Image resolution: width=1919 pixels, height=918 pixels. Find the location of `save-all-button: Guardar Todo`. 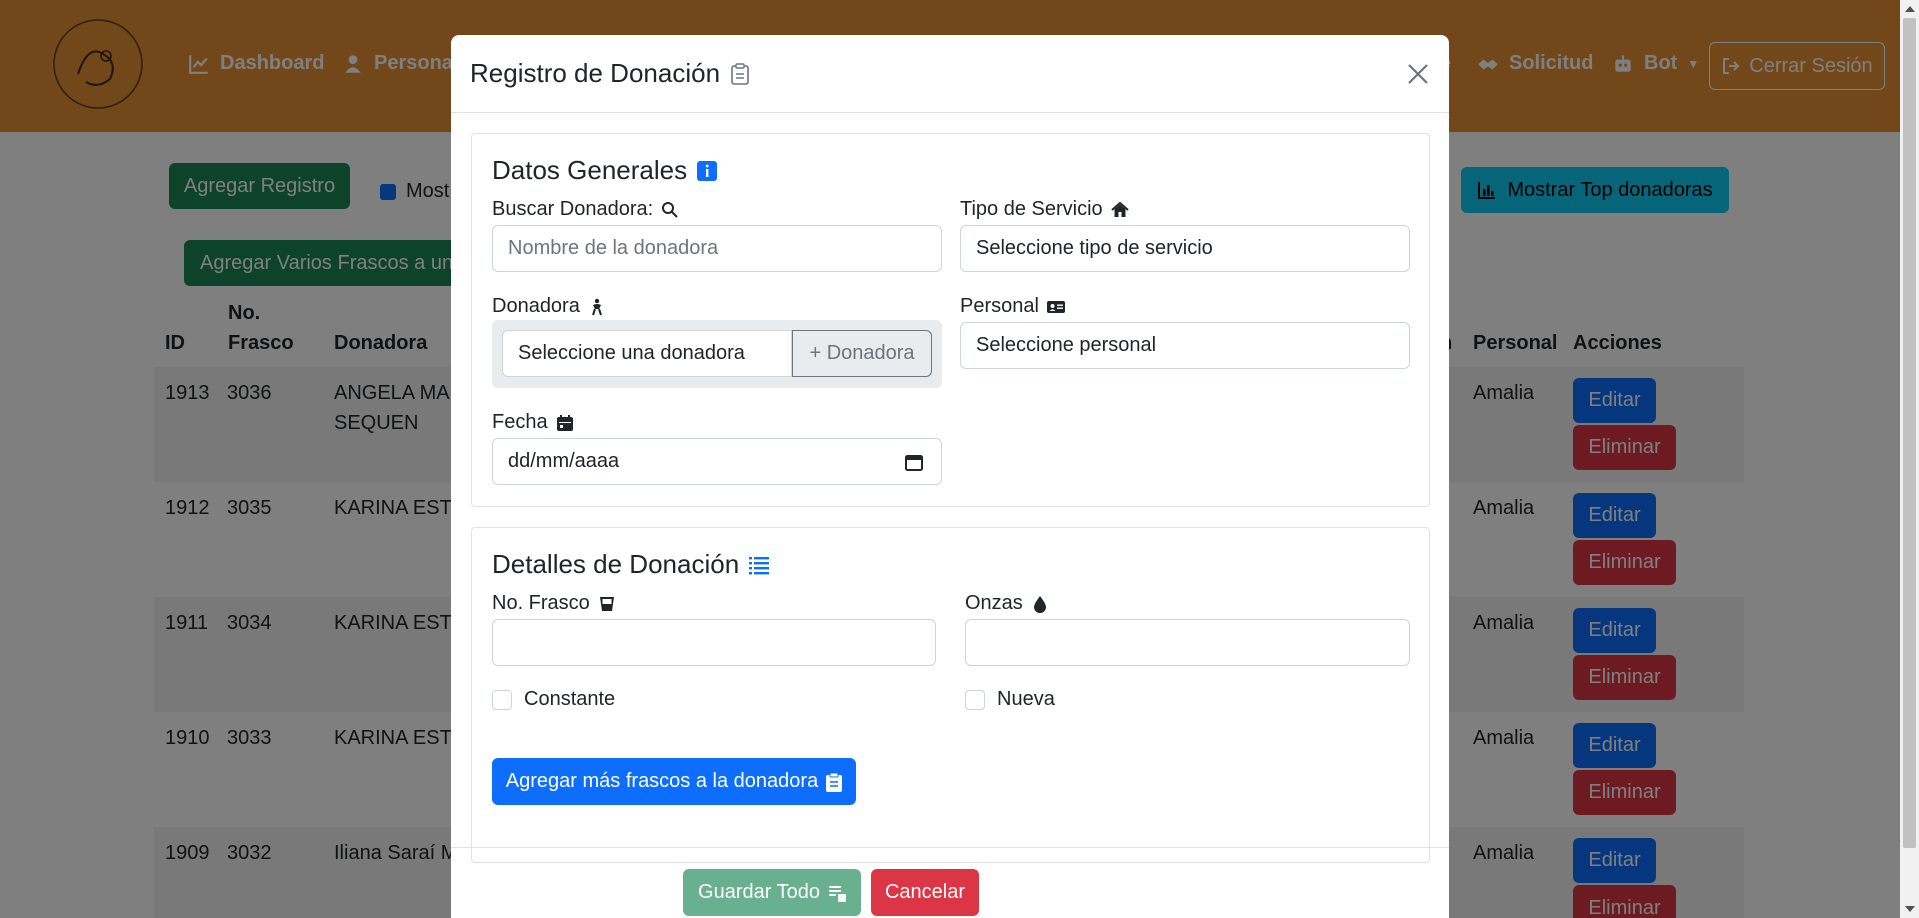

save-all-button: Guardar Todo is located at coordinates (772, 892).